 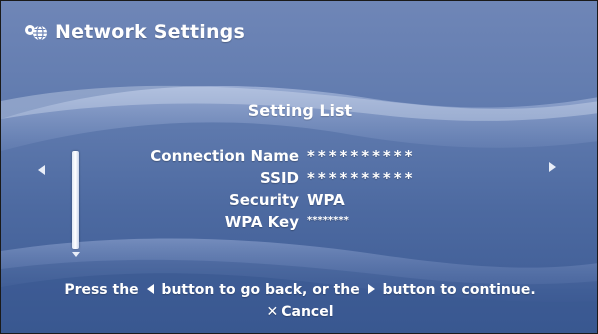 I want to click on list-item: Security WPA, so click(x=299, y=202).